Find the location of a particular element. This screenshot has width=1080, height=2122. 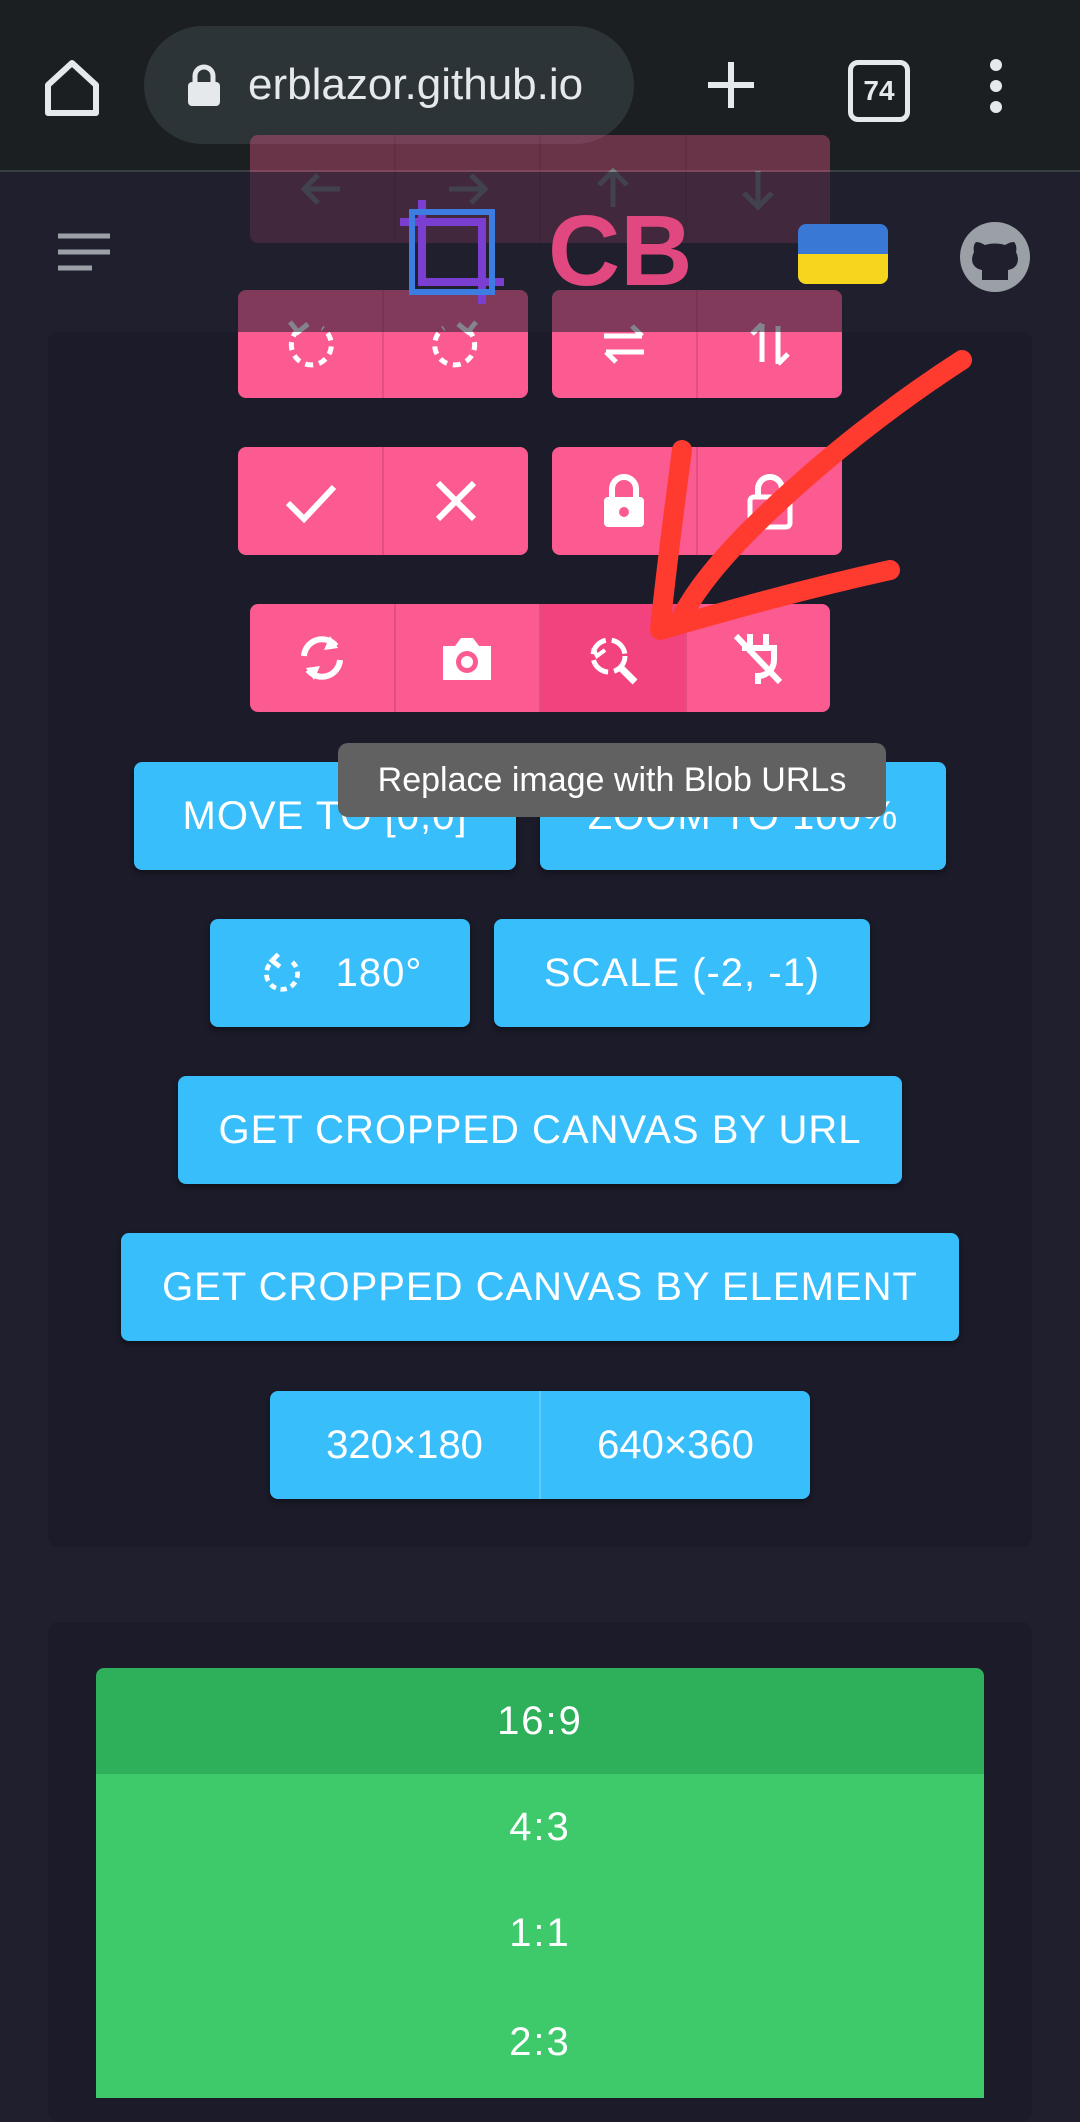

size-320x180-button: 320×180 is located at coordinates (405, 1445).